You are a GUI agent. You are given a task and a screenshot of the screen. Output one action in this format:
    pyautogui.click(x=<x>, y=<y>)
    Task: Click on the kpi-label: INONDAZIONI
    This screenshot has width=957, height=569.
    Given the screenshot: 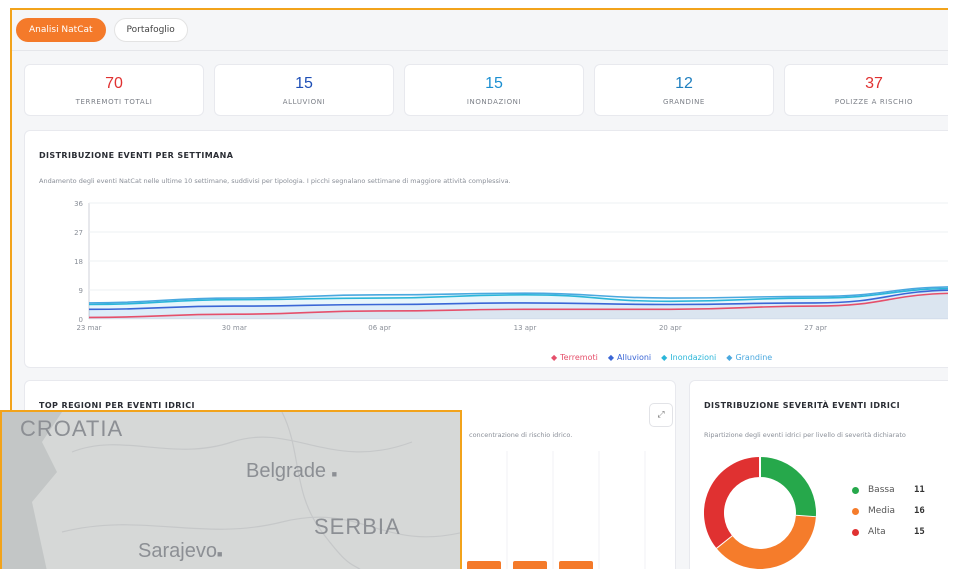 What is the action you would take?
    pyautogui.click(x=494, y=102)
    